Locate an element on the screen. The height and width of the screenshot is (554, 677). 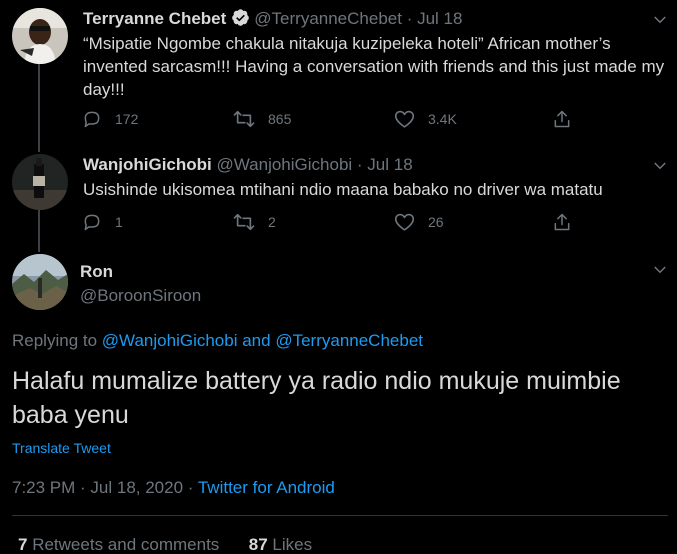
replying-prefix: Replying to is located at coordinates (55, 340).